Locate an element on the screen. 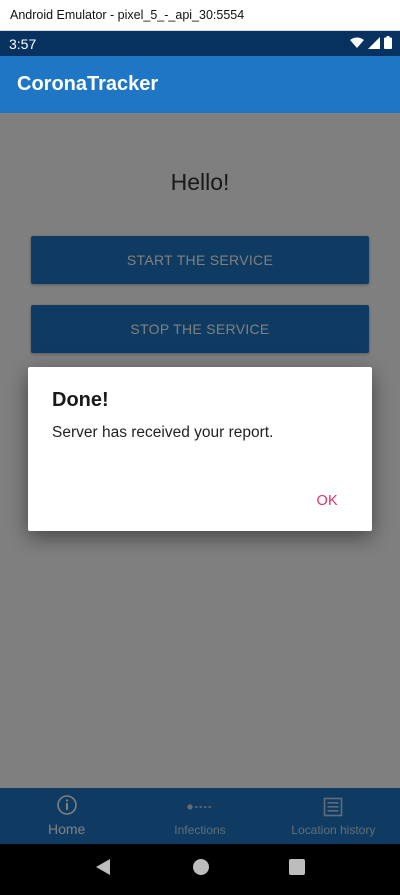 This screenshot has height=895, width=400. dialog-ok-button: OK is located at coordinates (327, 501).